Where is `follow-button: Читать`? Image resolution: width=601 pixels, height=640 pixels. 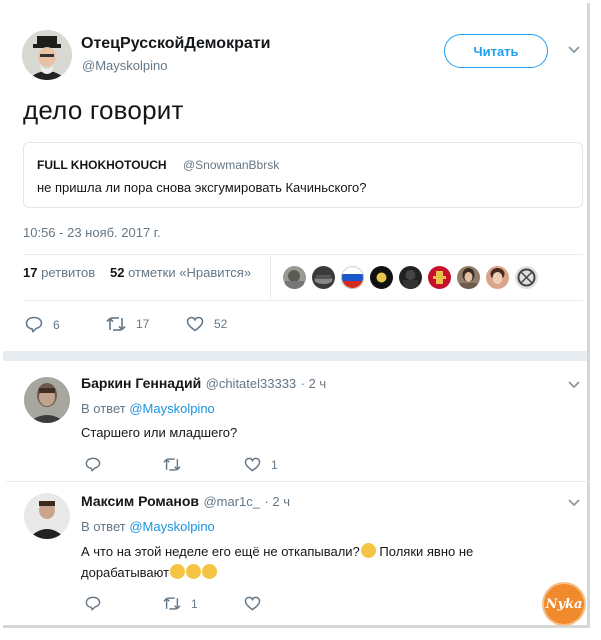 follow-button: Читать is located at coordinates (496, 51).